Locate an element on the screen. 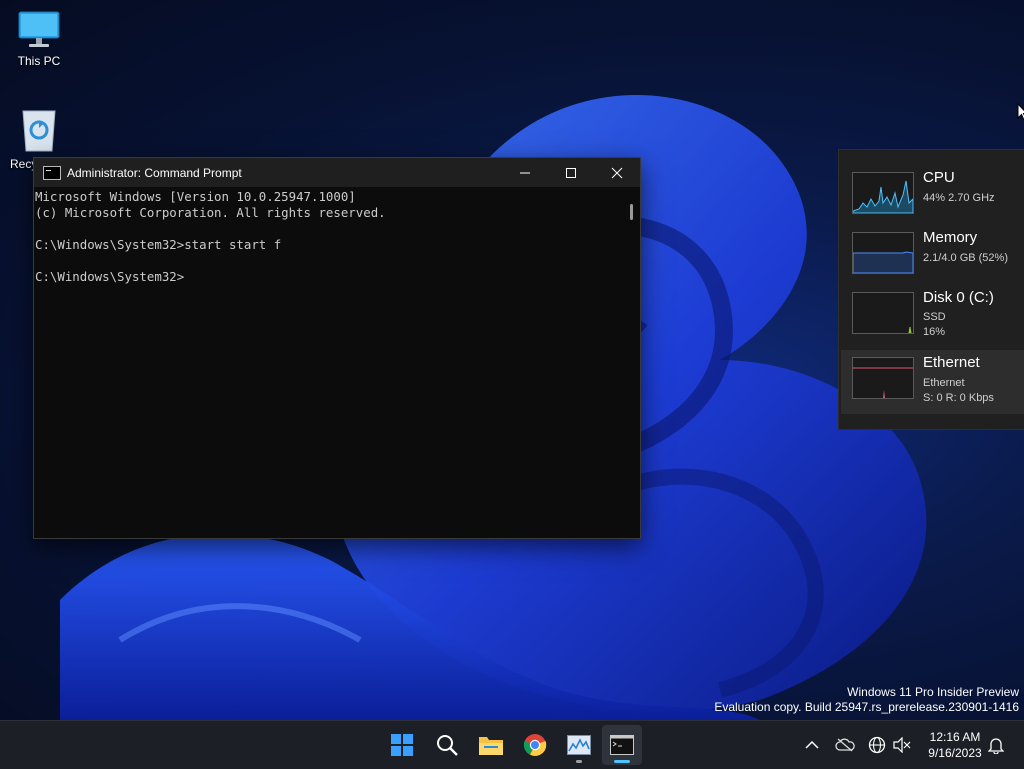 This screenshot has height=769, width=1024. console-line: C:\Windows\System32>start start f is located at coordinates (158, 244).